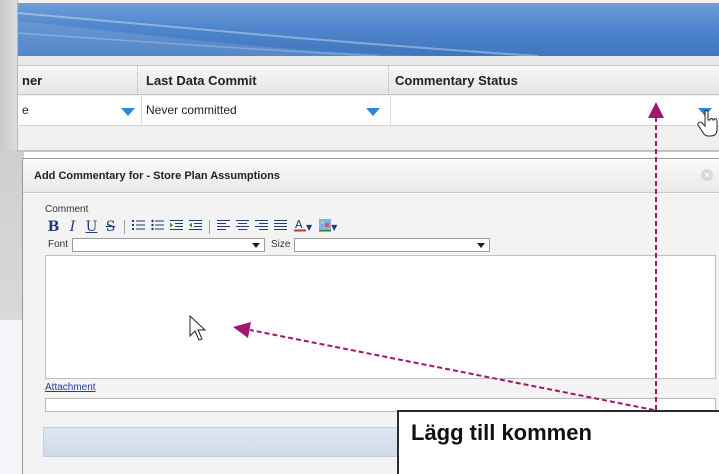  Describe the element at coordinates (266, 110) in the screenshot. I see `last-data-commit-cell: Never committed` at that location.